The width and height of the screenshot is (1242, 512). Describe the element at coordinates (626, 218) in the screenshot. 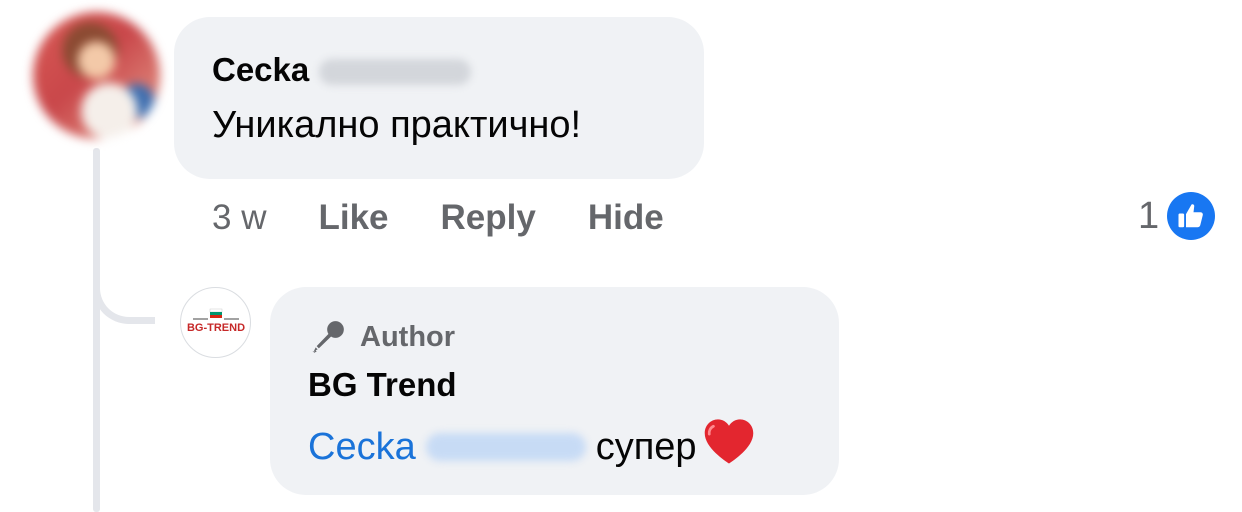

I see `hide-button: Hide` at that location.